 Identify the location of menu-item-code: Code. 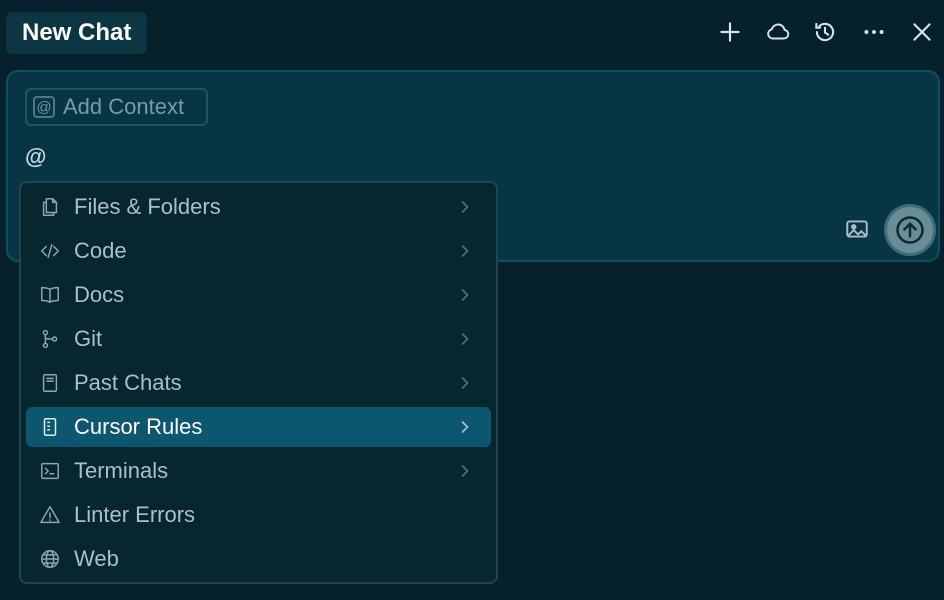
(258, 251).